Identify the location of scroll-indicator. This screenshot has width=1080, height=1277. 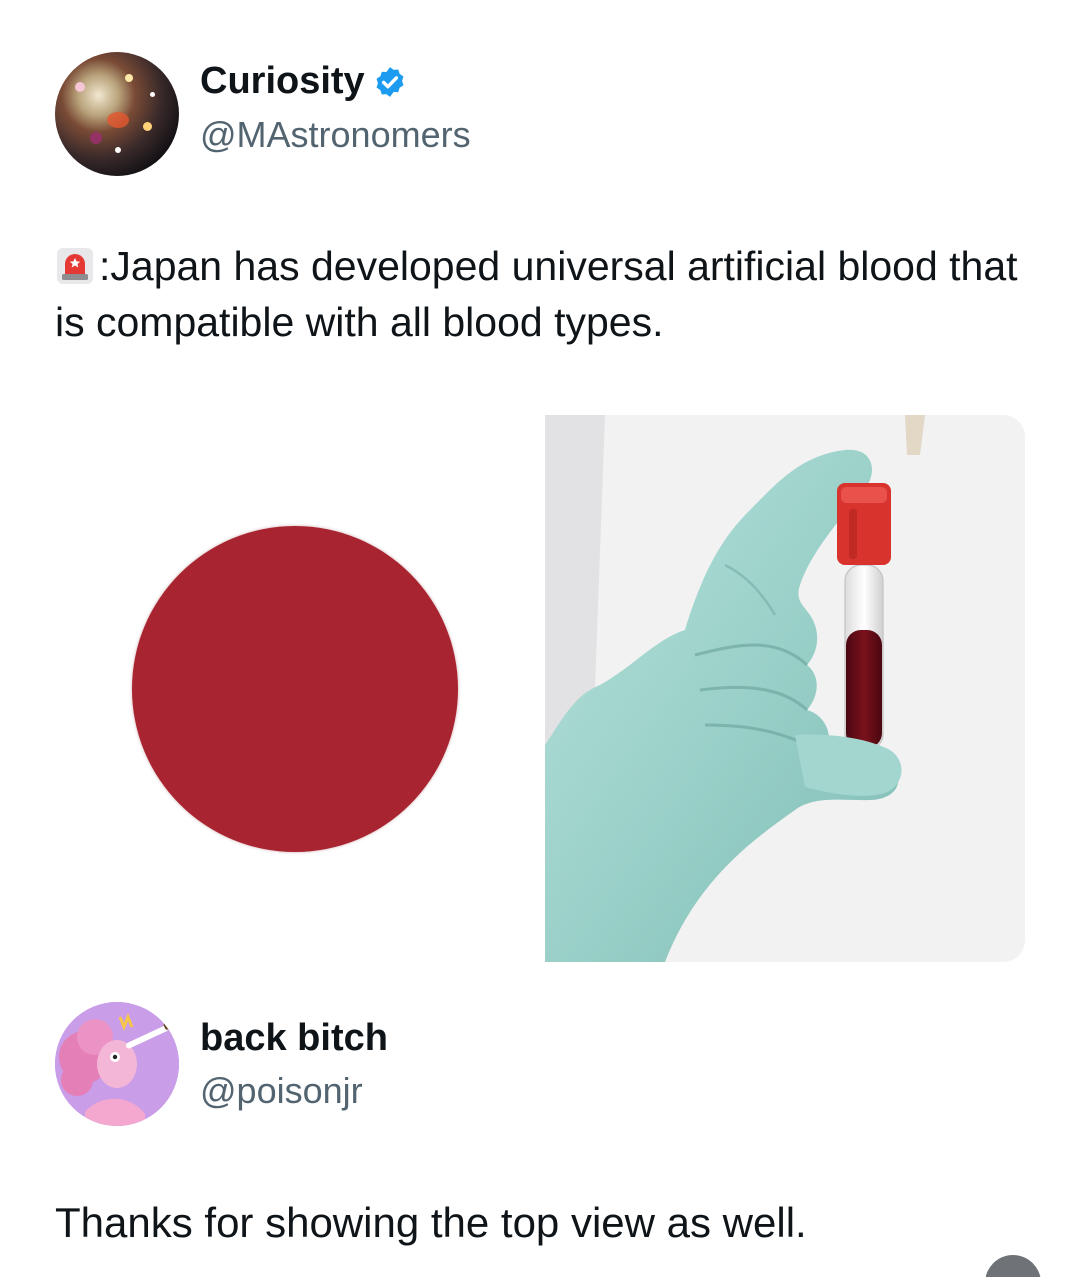
(1013, 1266).